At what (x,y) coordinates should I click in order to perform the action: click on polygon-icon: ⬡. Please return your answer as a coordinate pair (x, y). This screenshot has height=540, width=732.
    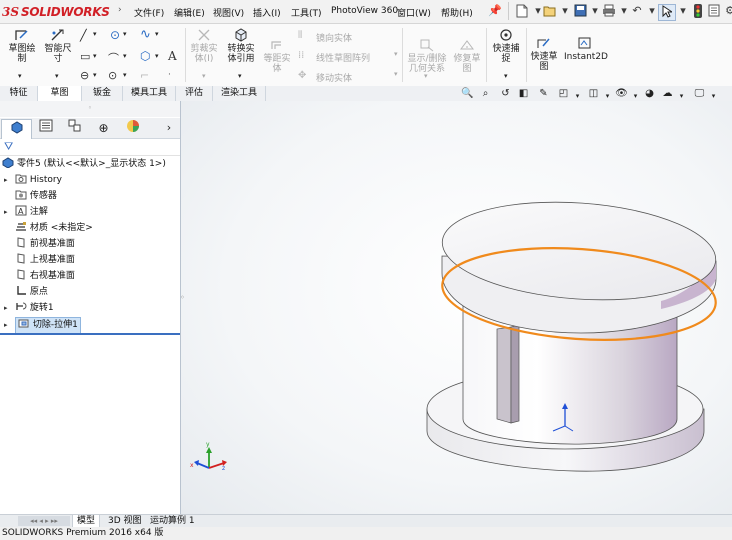
    Looking at the image, I should click on (145, 56).